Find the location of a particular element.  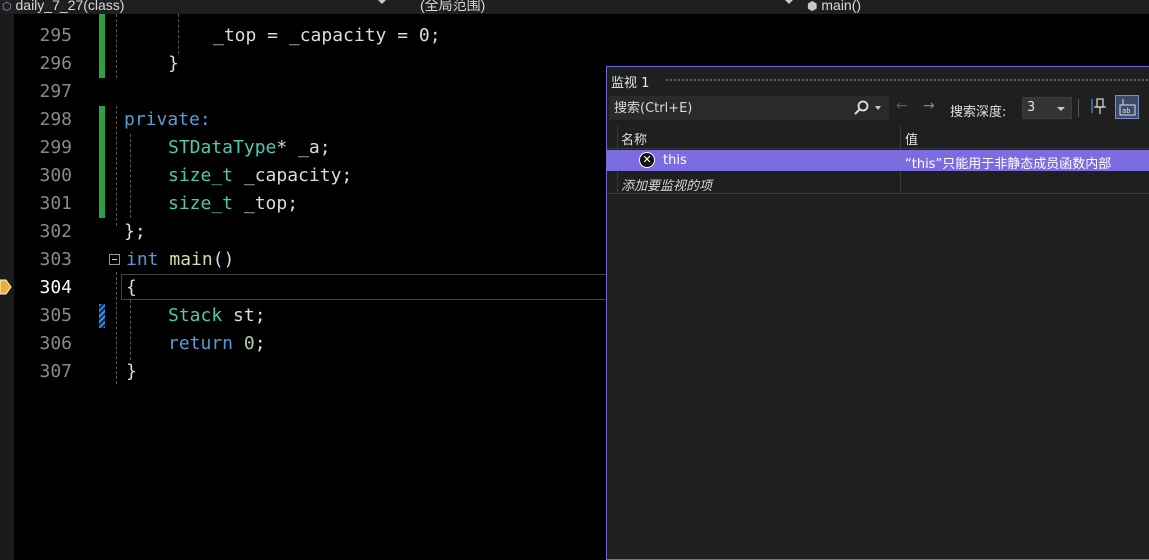

scope-label: (全局范围) is located at coordinates (453, 6).